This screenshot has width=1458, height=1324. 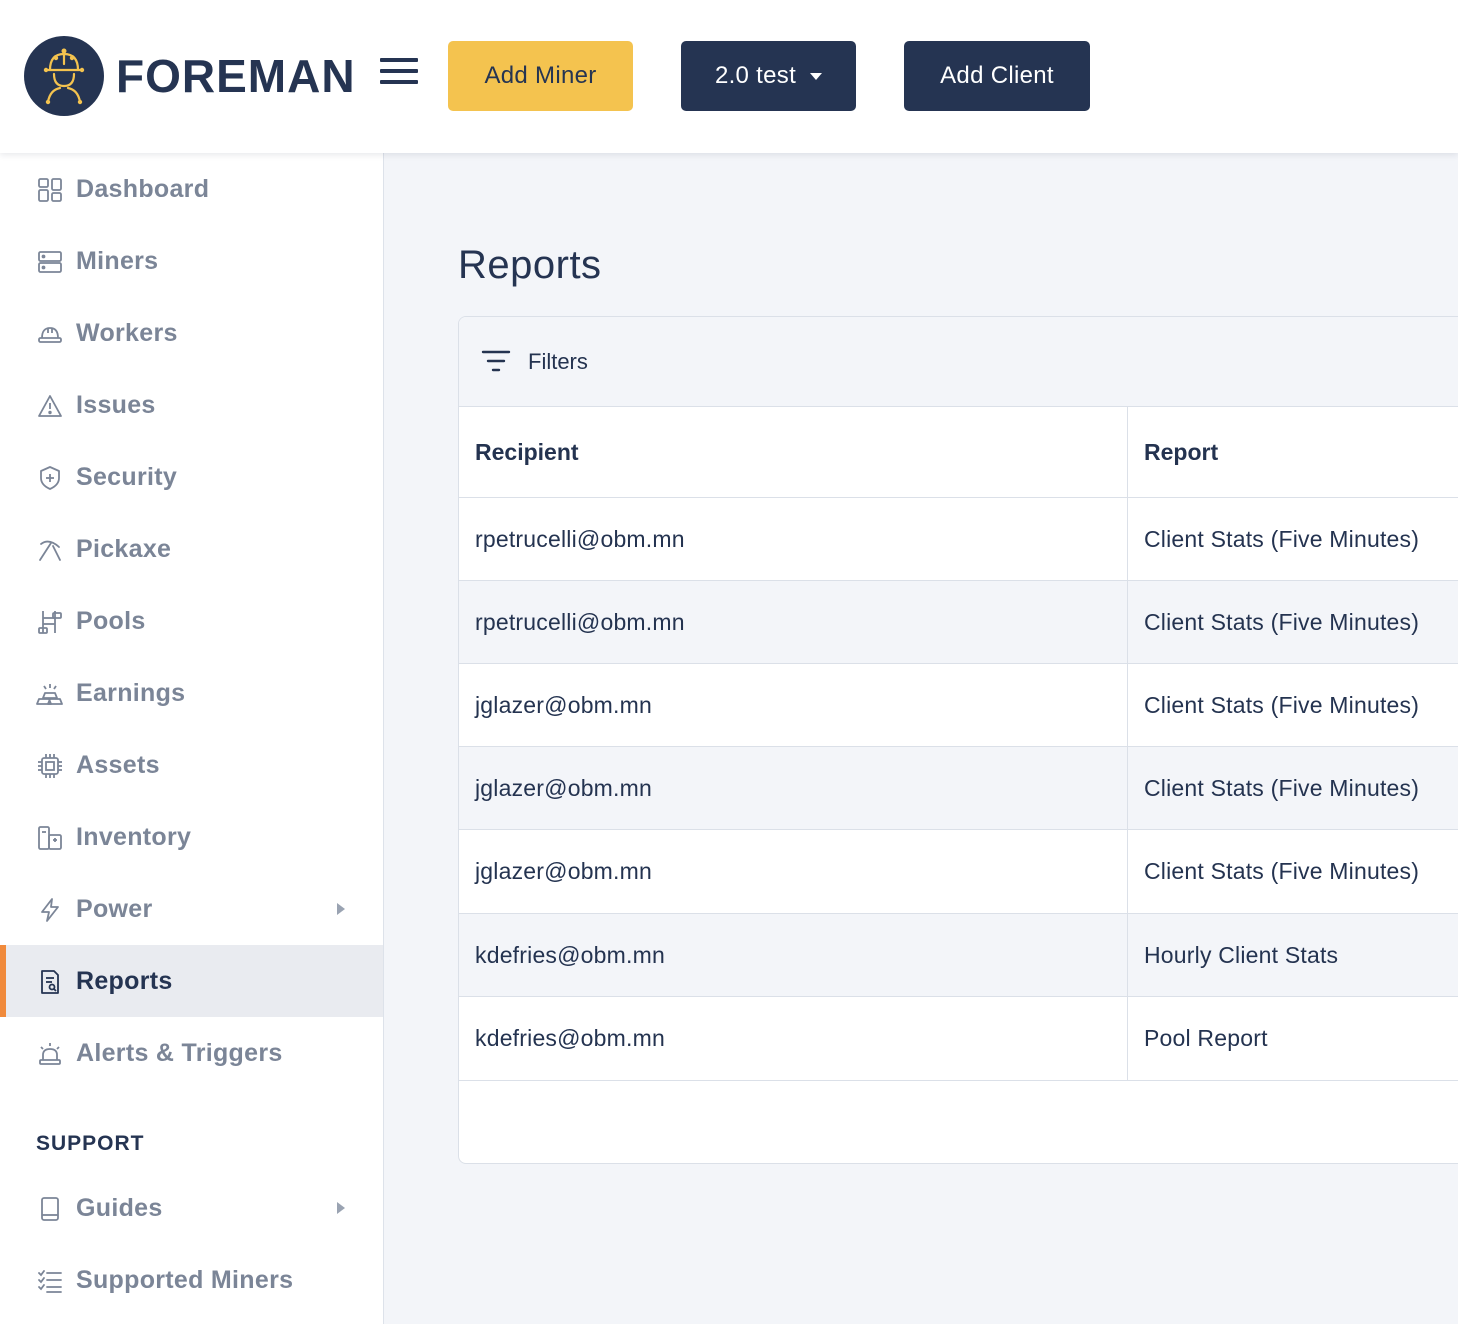 What do you see at coordinates (50, 550) in the screenshot?
I see `pickaxe-icon` at bounding box center [50, 550].